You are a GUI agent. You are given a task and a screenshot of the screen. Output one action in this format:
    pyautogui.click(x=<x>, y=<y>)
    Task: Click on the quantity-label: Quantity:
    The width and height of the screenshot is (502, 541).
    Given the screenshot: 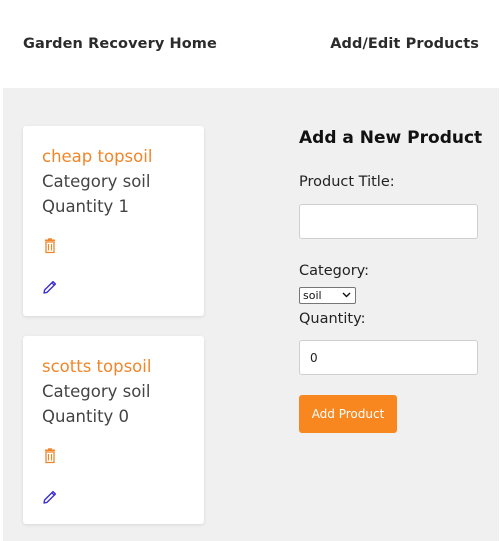 What is the action you would take?
    pyautogui.click(x=332, y=319)
    